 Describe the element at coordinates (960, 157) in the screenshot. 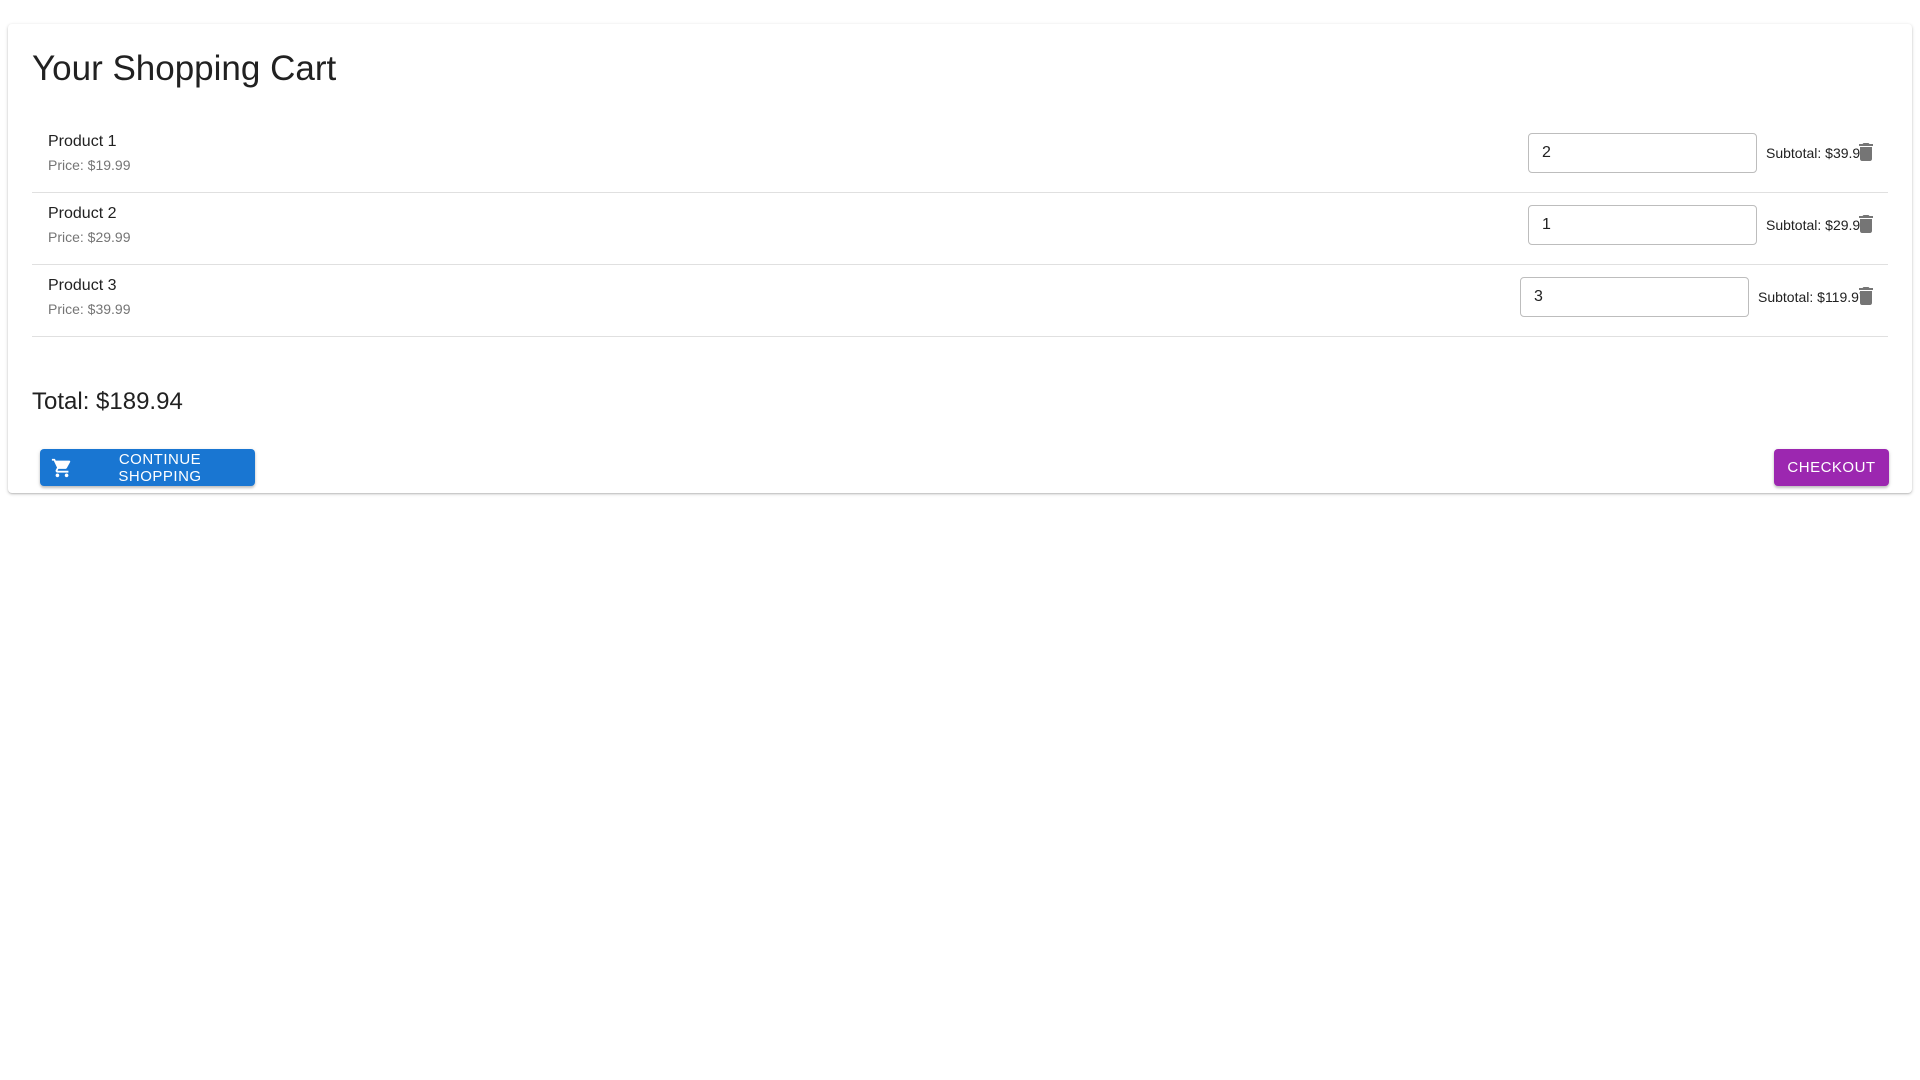

I see `cart-item: Product 1 Price: $19.99 Subtotal: $39.98` at that location.